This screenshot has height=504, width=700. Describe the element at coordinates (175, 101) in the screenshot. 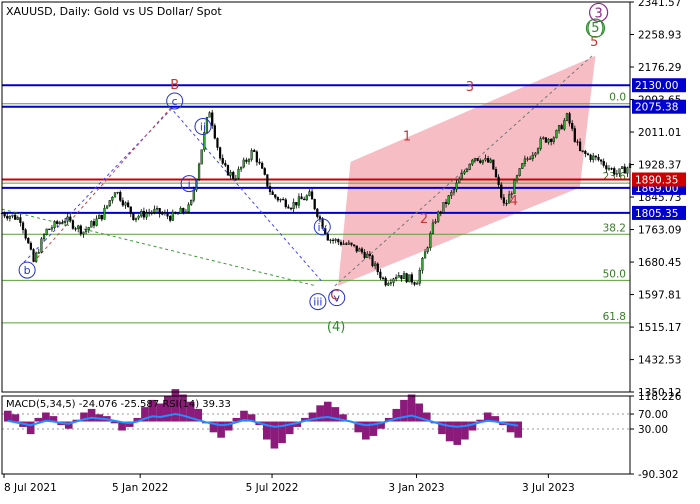

I see `circled-wave-label: c` at that location.